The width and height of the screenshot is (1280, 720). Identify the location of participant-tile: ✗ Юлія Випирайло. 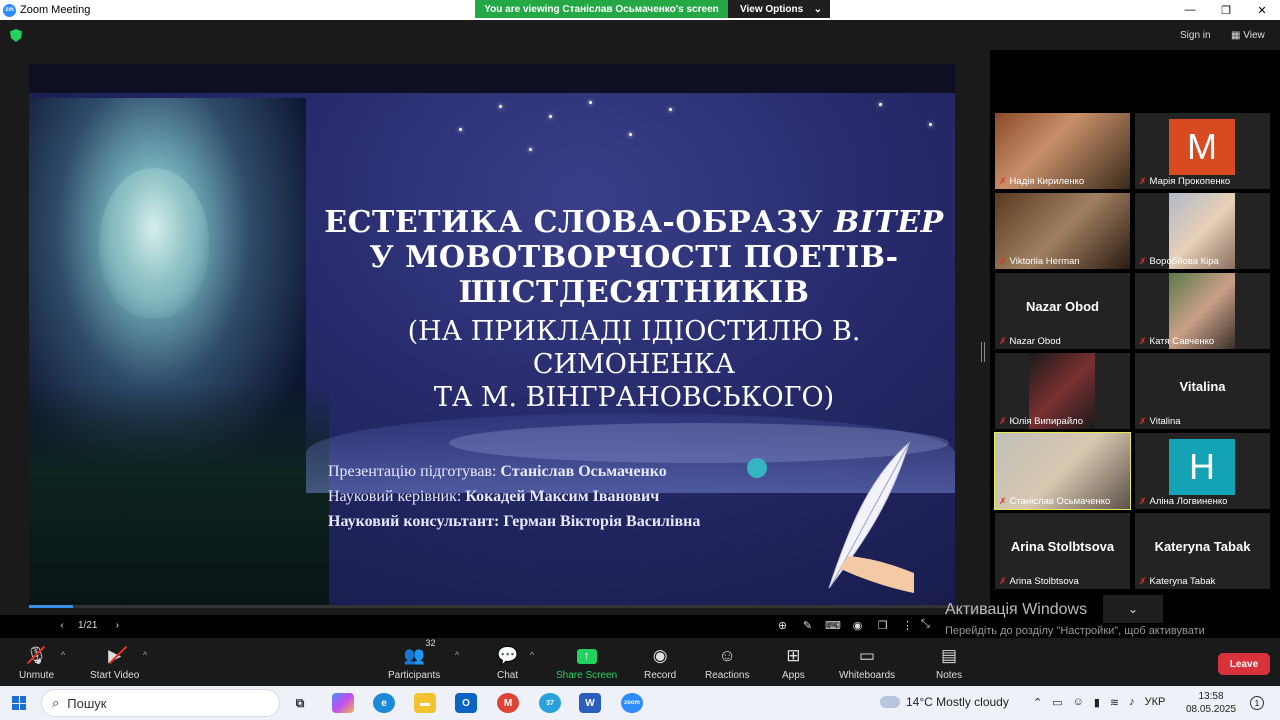
(1062, 391).